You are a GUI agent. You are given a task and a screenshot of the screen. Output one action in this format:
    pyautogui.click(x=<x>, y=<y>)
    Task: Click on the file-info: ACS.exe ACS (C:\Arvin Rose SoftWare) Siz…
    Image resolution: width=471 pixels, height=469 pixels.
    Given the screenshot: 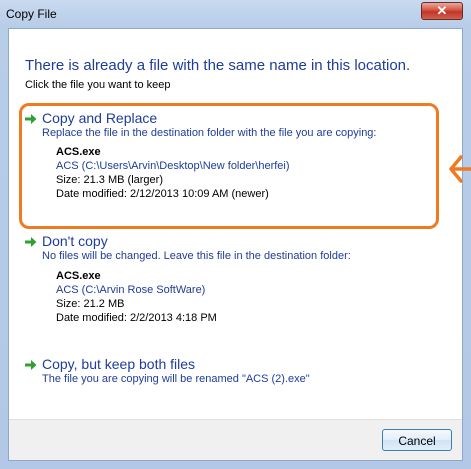 What is the action you would take?
    pyautogui.click(x=136, y=297)
    